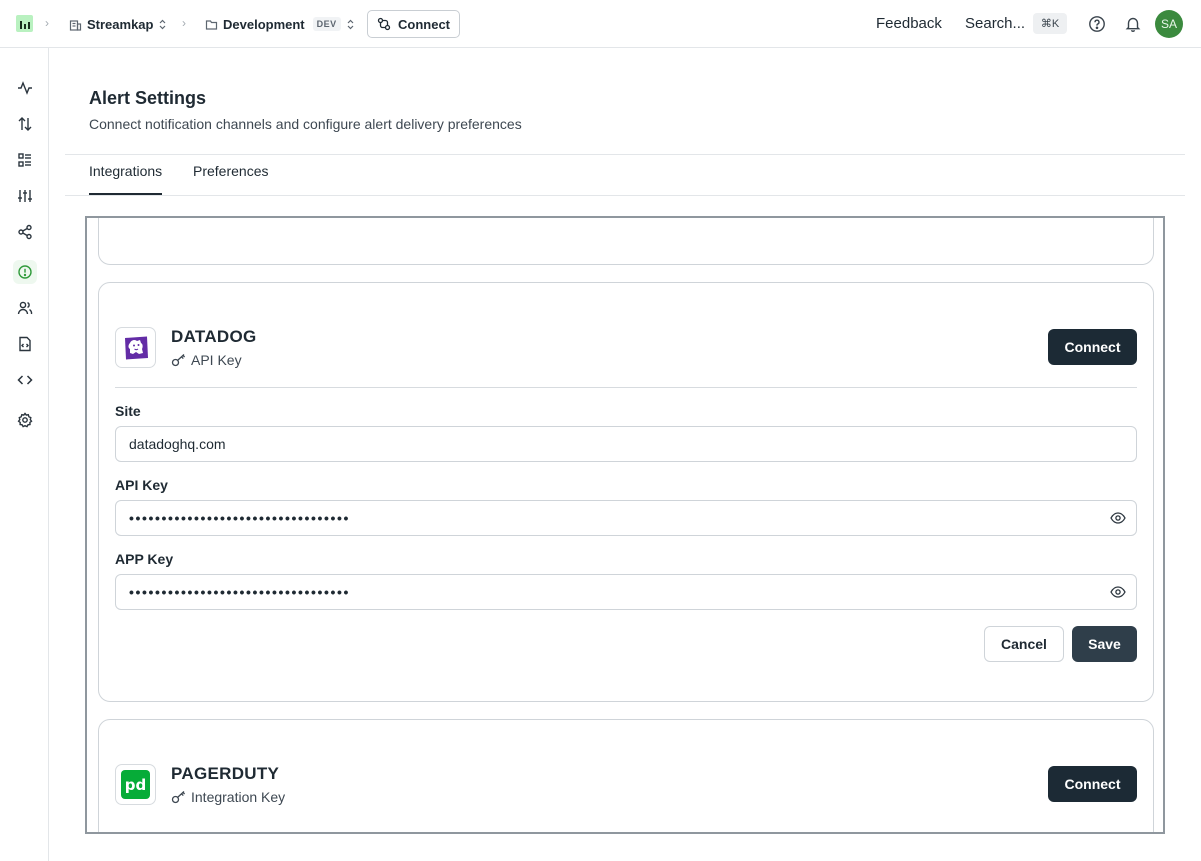  I want to click on avatar: SA, so click(1169, 24).